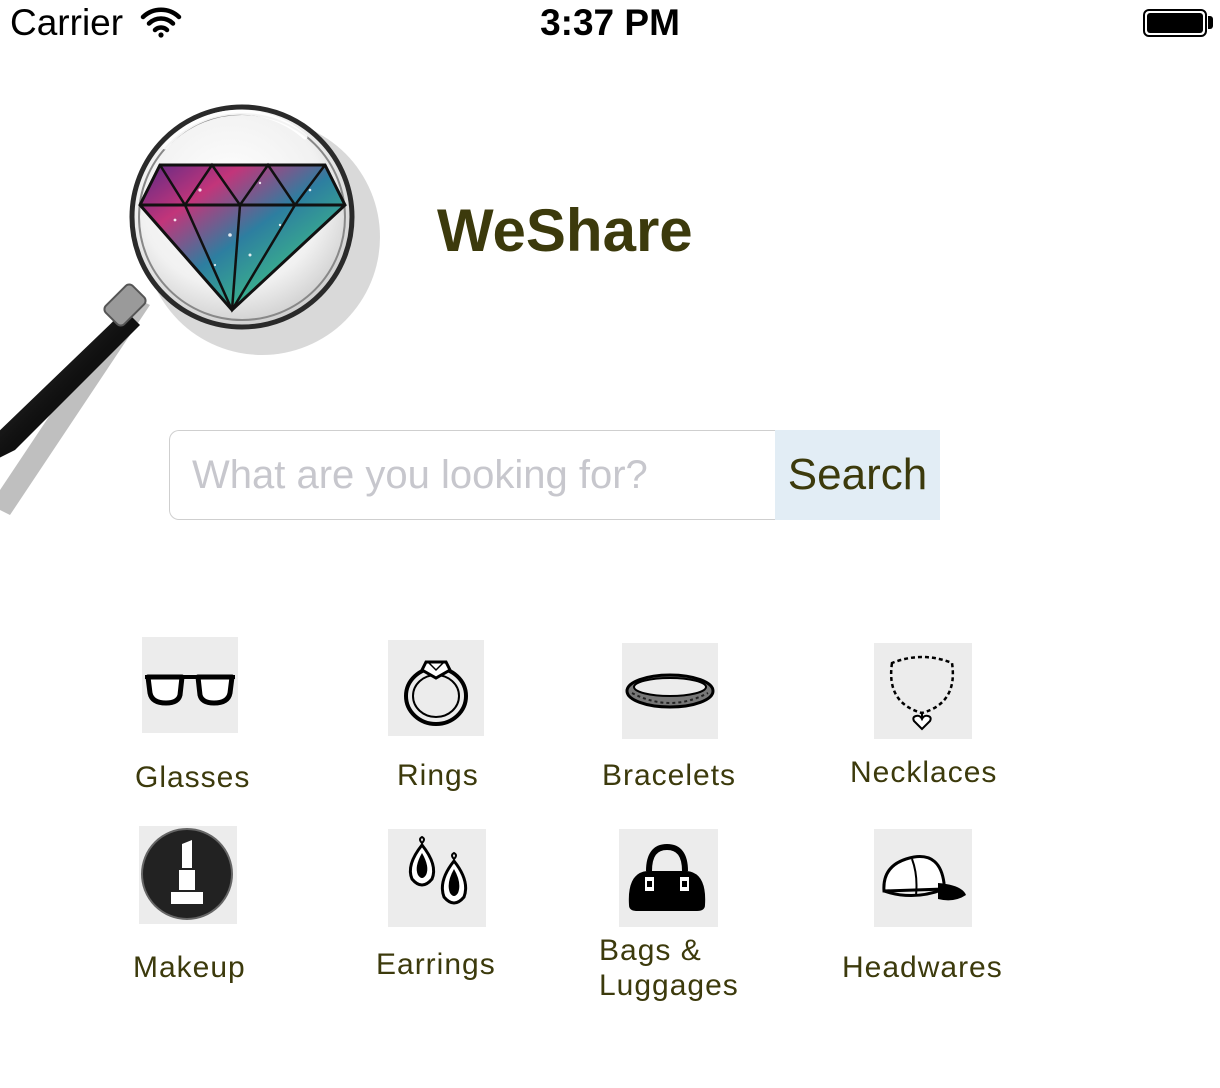 The width and height of the screenshot is (1220, 1088). I want to click on category-label: Rings, so click(438, 775).